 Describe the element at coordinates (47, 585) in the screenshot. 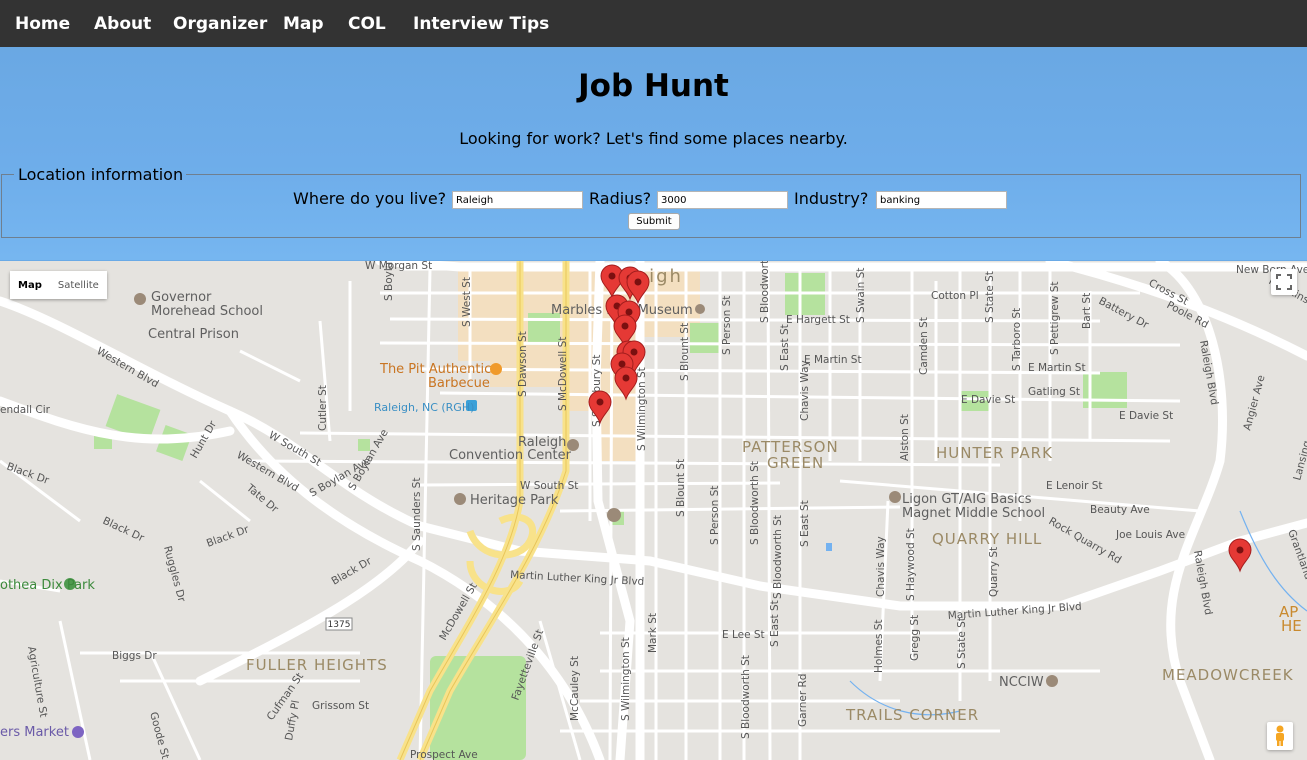

I see `map-label: othea Dix Park` at that location.